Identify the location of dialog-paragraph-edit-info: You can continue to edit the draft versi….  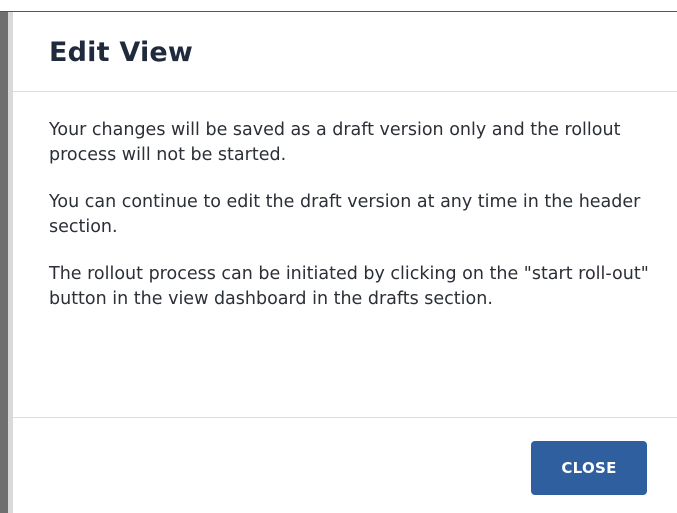
(345, 214).